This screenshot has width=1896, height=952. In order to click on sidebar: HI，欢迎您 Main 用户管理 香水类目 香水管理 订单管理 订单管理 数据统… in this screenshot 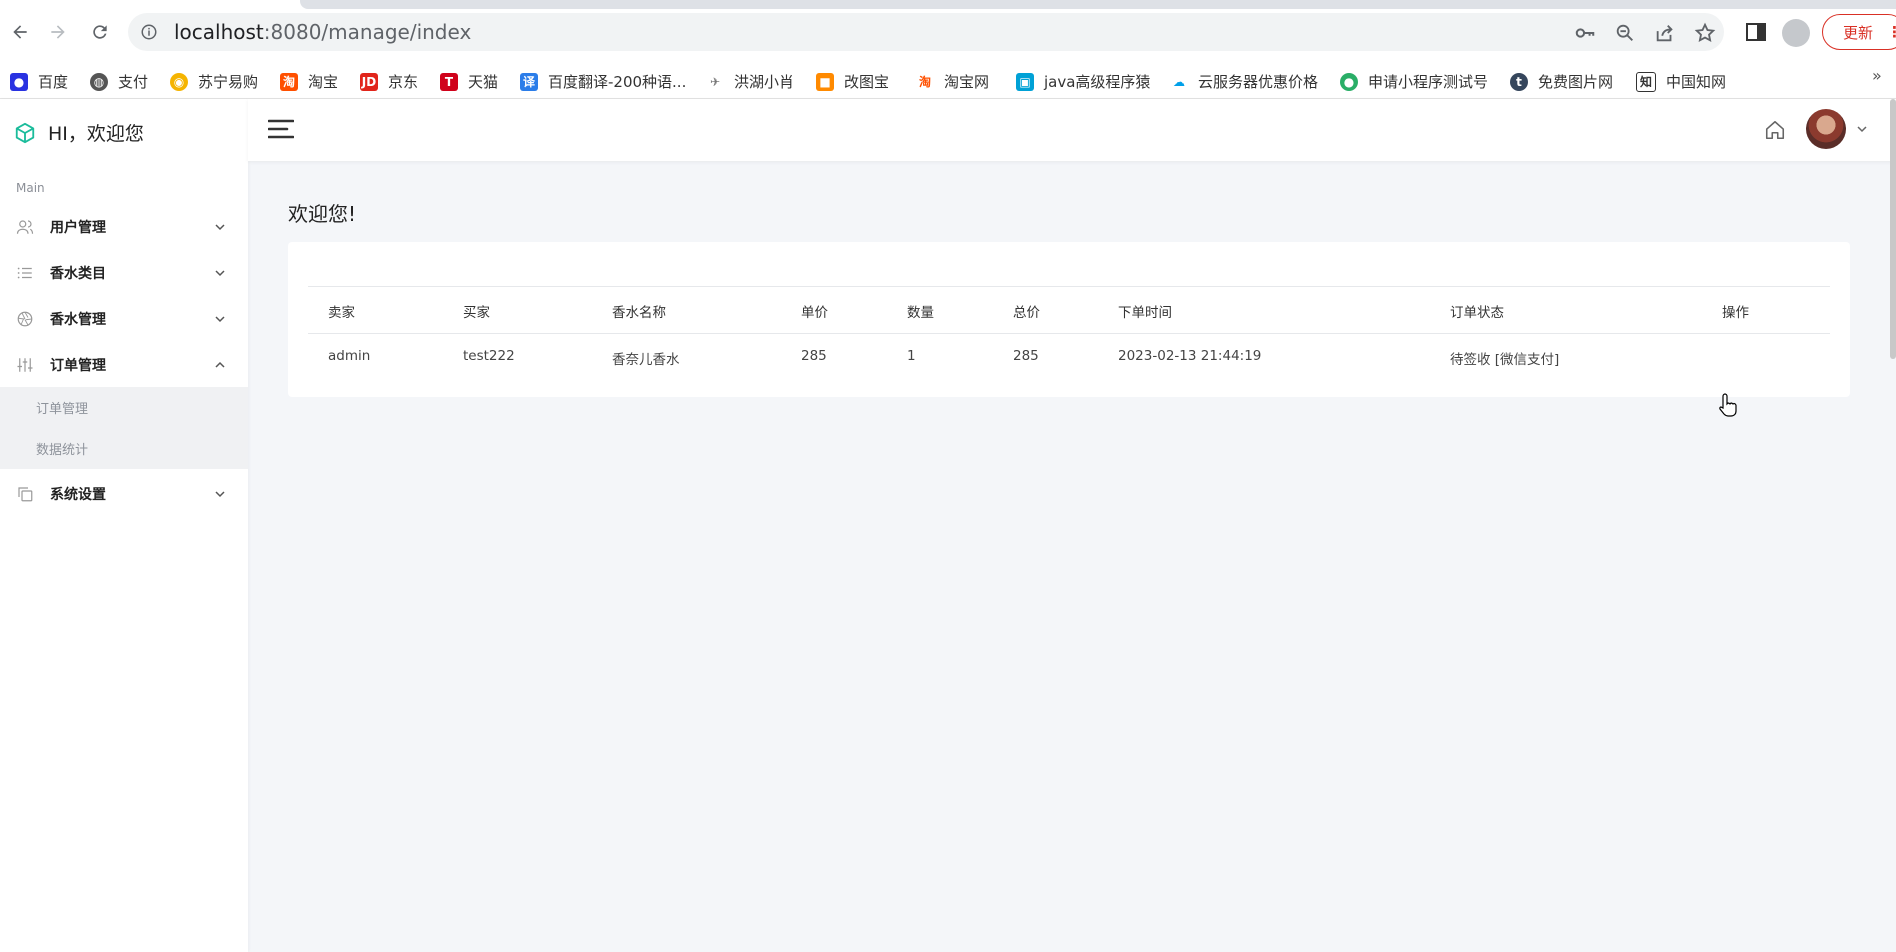, I will do `click(124, 525)`.